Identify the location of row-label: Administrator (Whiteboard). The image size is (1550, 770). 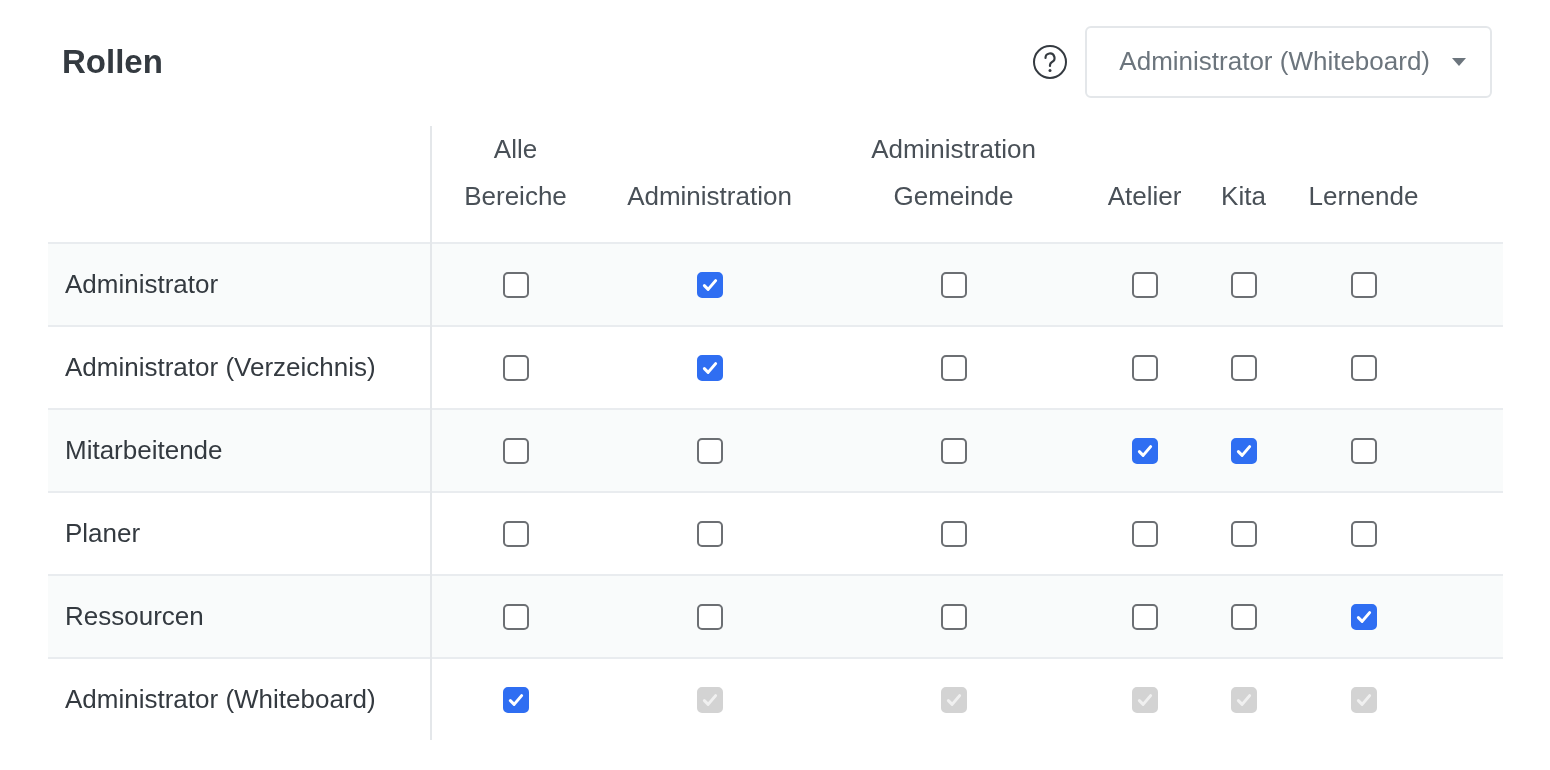
(239, 699).